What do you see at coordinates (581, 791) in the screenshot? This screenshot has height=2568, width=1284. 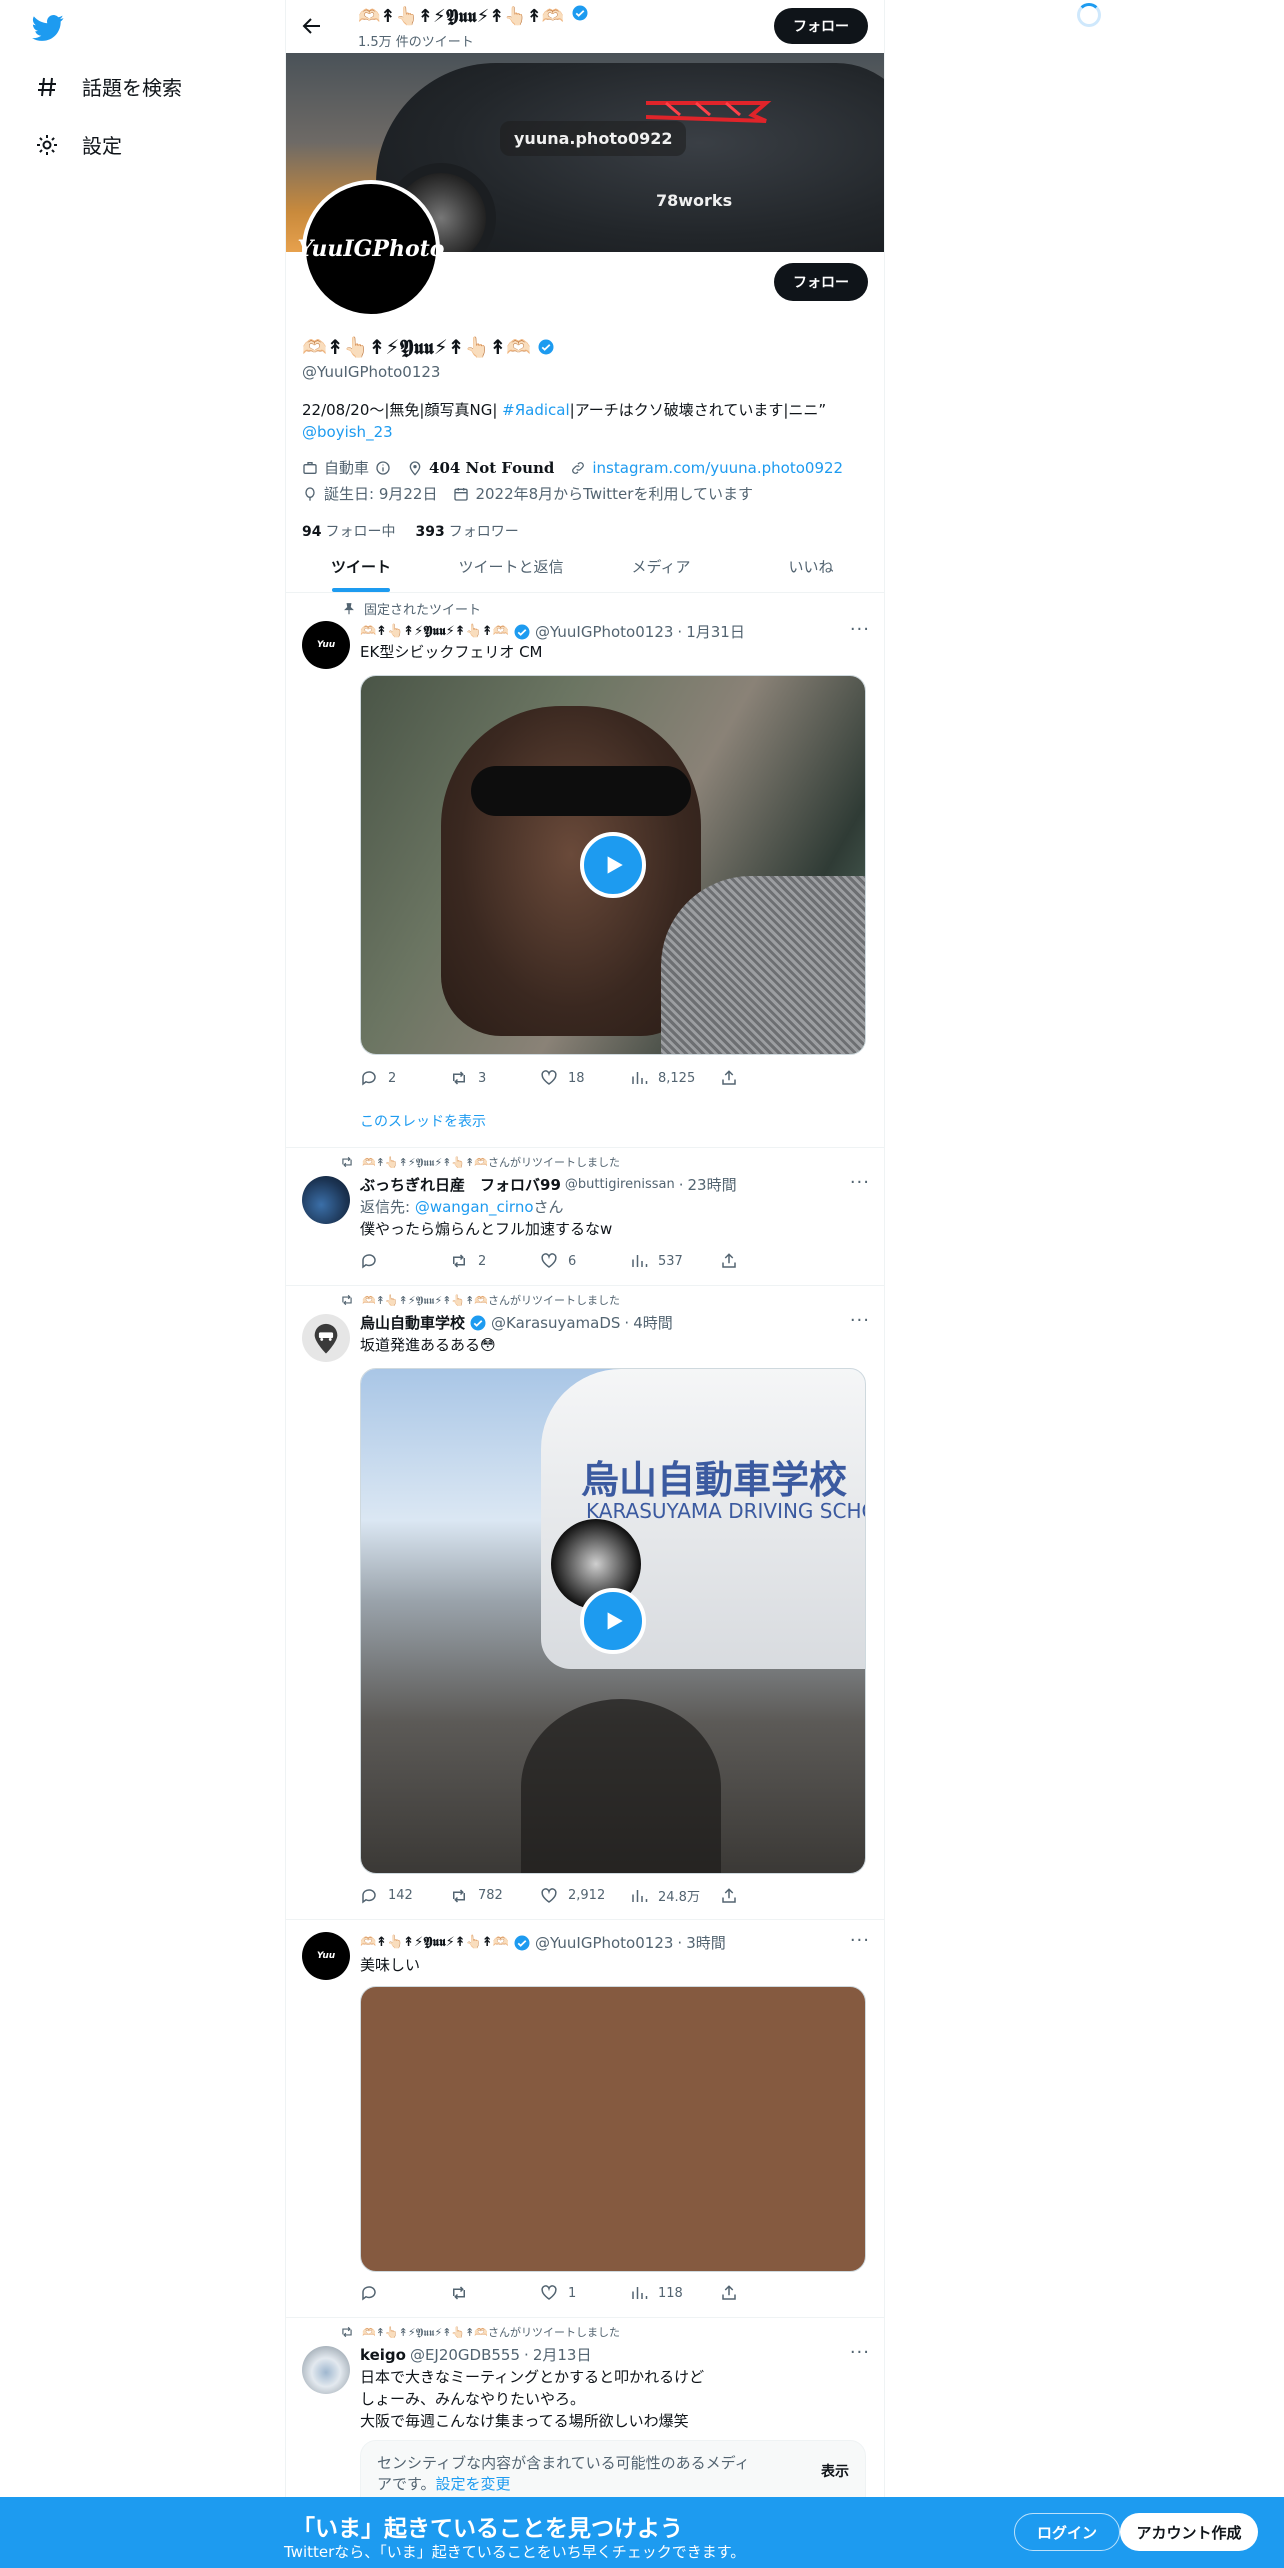 I see `video-sunglasses-shape` at bounding box center [581, 791].